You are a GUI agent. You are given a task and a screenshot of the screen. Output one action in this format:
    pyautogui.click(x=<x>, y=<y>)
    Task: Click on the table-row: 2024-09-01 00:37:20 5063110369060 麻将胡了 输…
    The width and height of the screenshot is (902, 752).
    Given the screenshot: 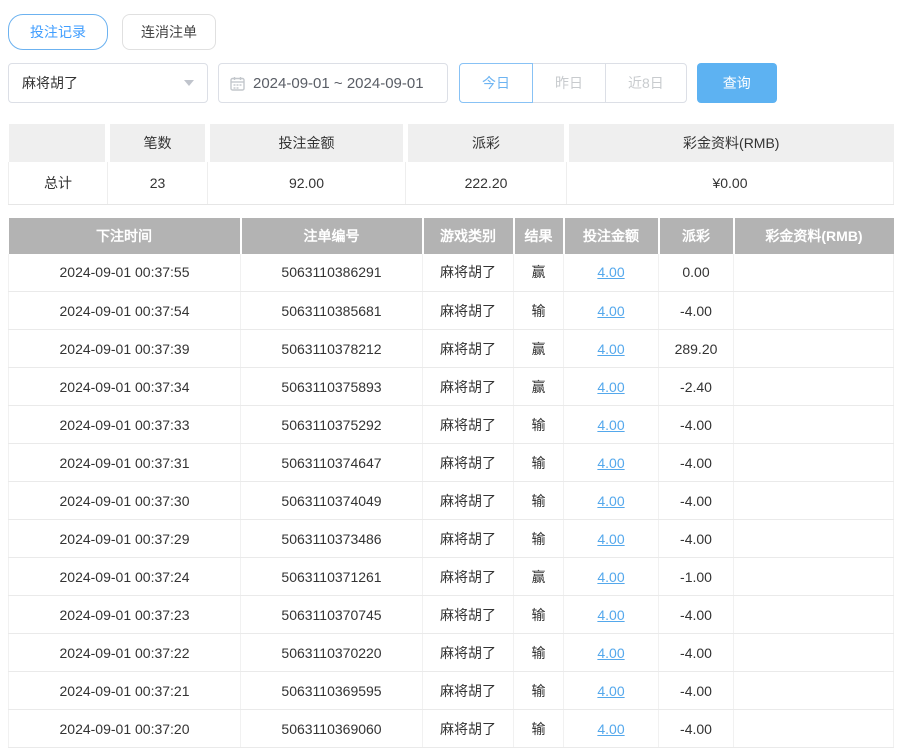 What is the action you would take?
    pyautogui.click(x=451, y=728)
    